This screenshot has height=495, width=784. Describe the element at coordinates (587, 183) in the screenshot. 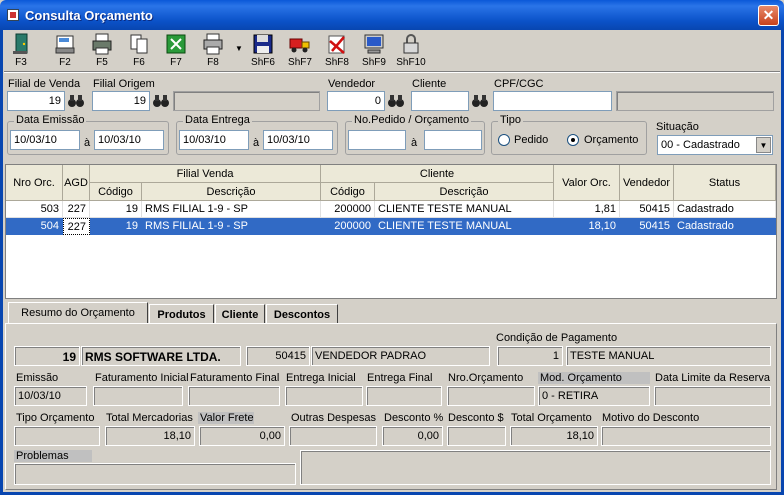

I see `col-valor-header: Valor Orc.` at that location.